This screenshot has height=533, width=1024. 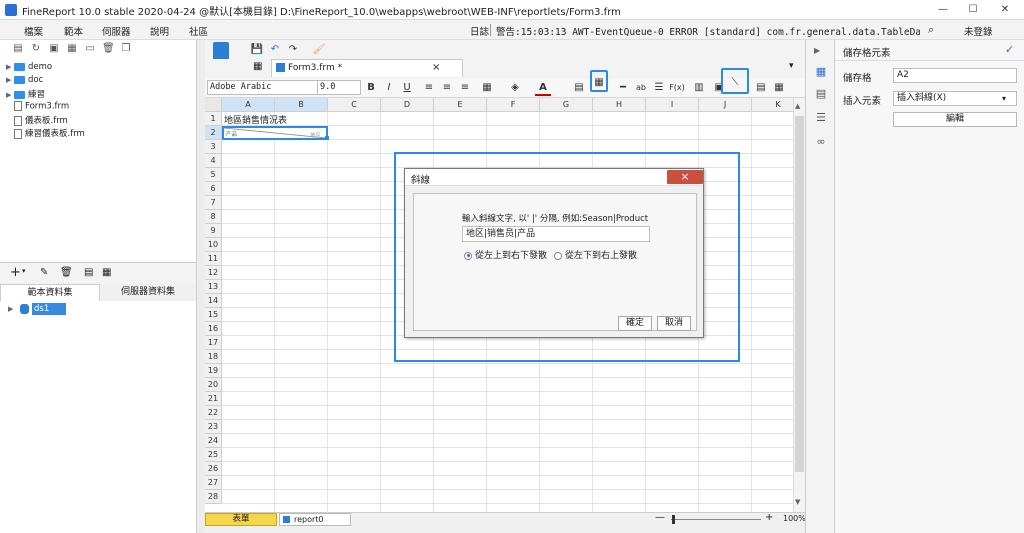 What do you see at coordinates (1009, 49) in the screenshot?
I see `edit-pen-icon: ✓` at bounding box center [1009, 49].